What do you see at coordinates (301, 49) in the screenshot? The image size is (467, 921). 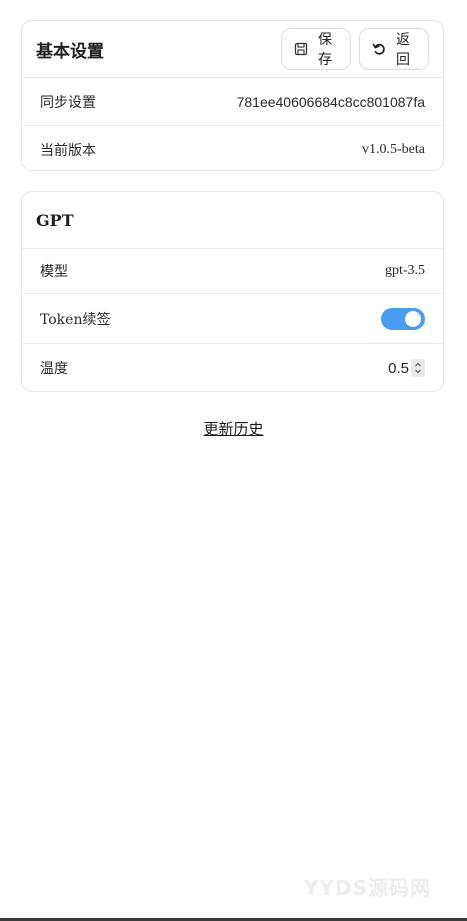 I see `save-icon` at bounding box center [301, 49].